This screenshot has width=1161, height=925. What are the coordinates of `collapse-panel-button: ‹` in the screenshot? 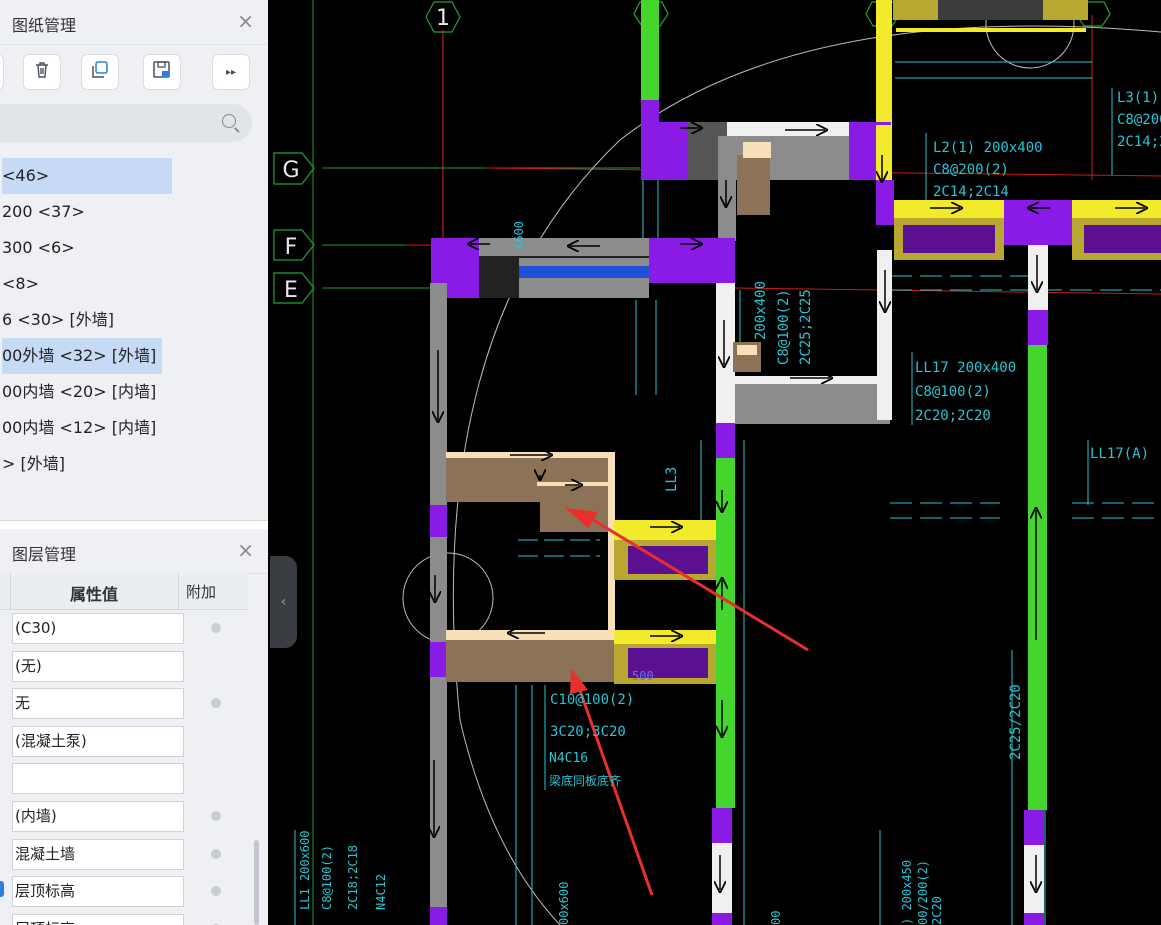 It's located at (283, 602).